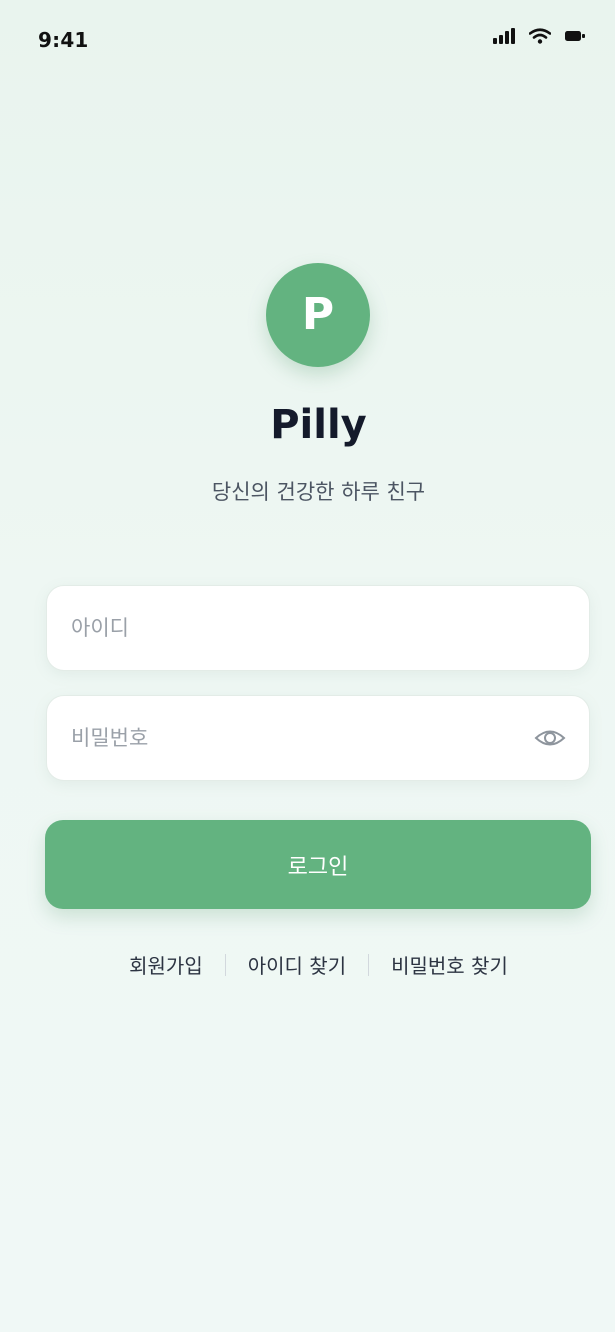 The image size is (615, 1332). I want to click on account-links: 회원가입 아이디 찾기 비밀번호 찾기, so click(307, 964).